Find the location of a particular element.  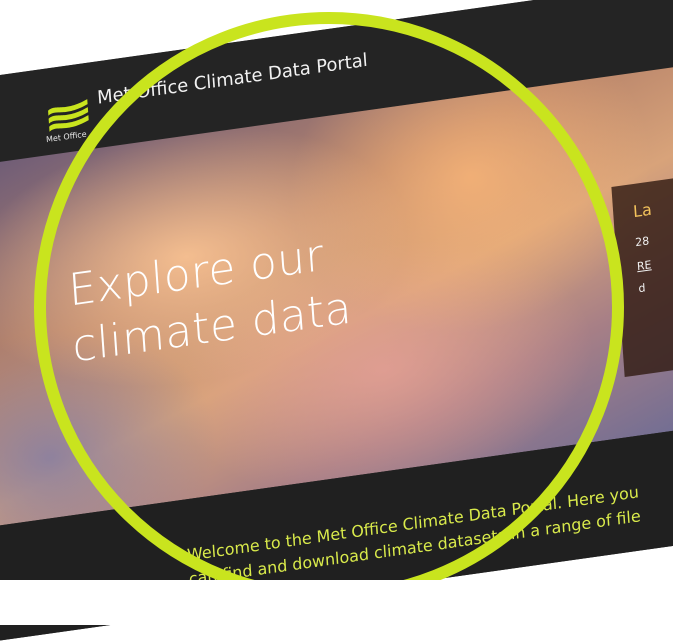

background-fill is located at coordinates (336, 602).